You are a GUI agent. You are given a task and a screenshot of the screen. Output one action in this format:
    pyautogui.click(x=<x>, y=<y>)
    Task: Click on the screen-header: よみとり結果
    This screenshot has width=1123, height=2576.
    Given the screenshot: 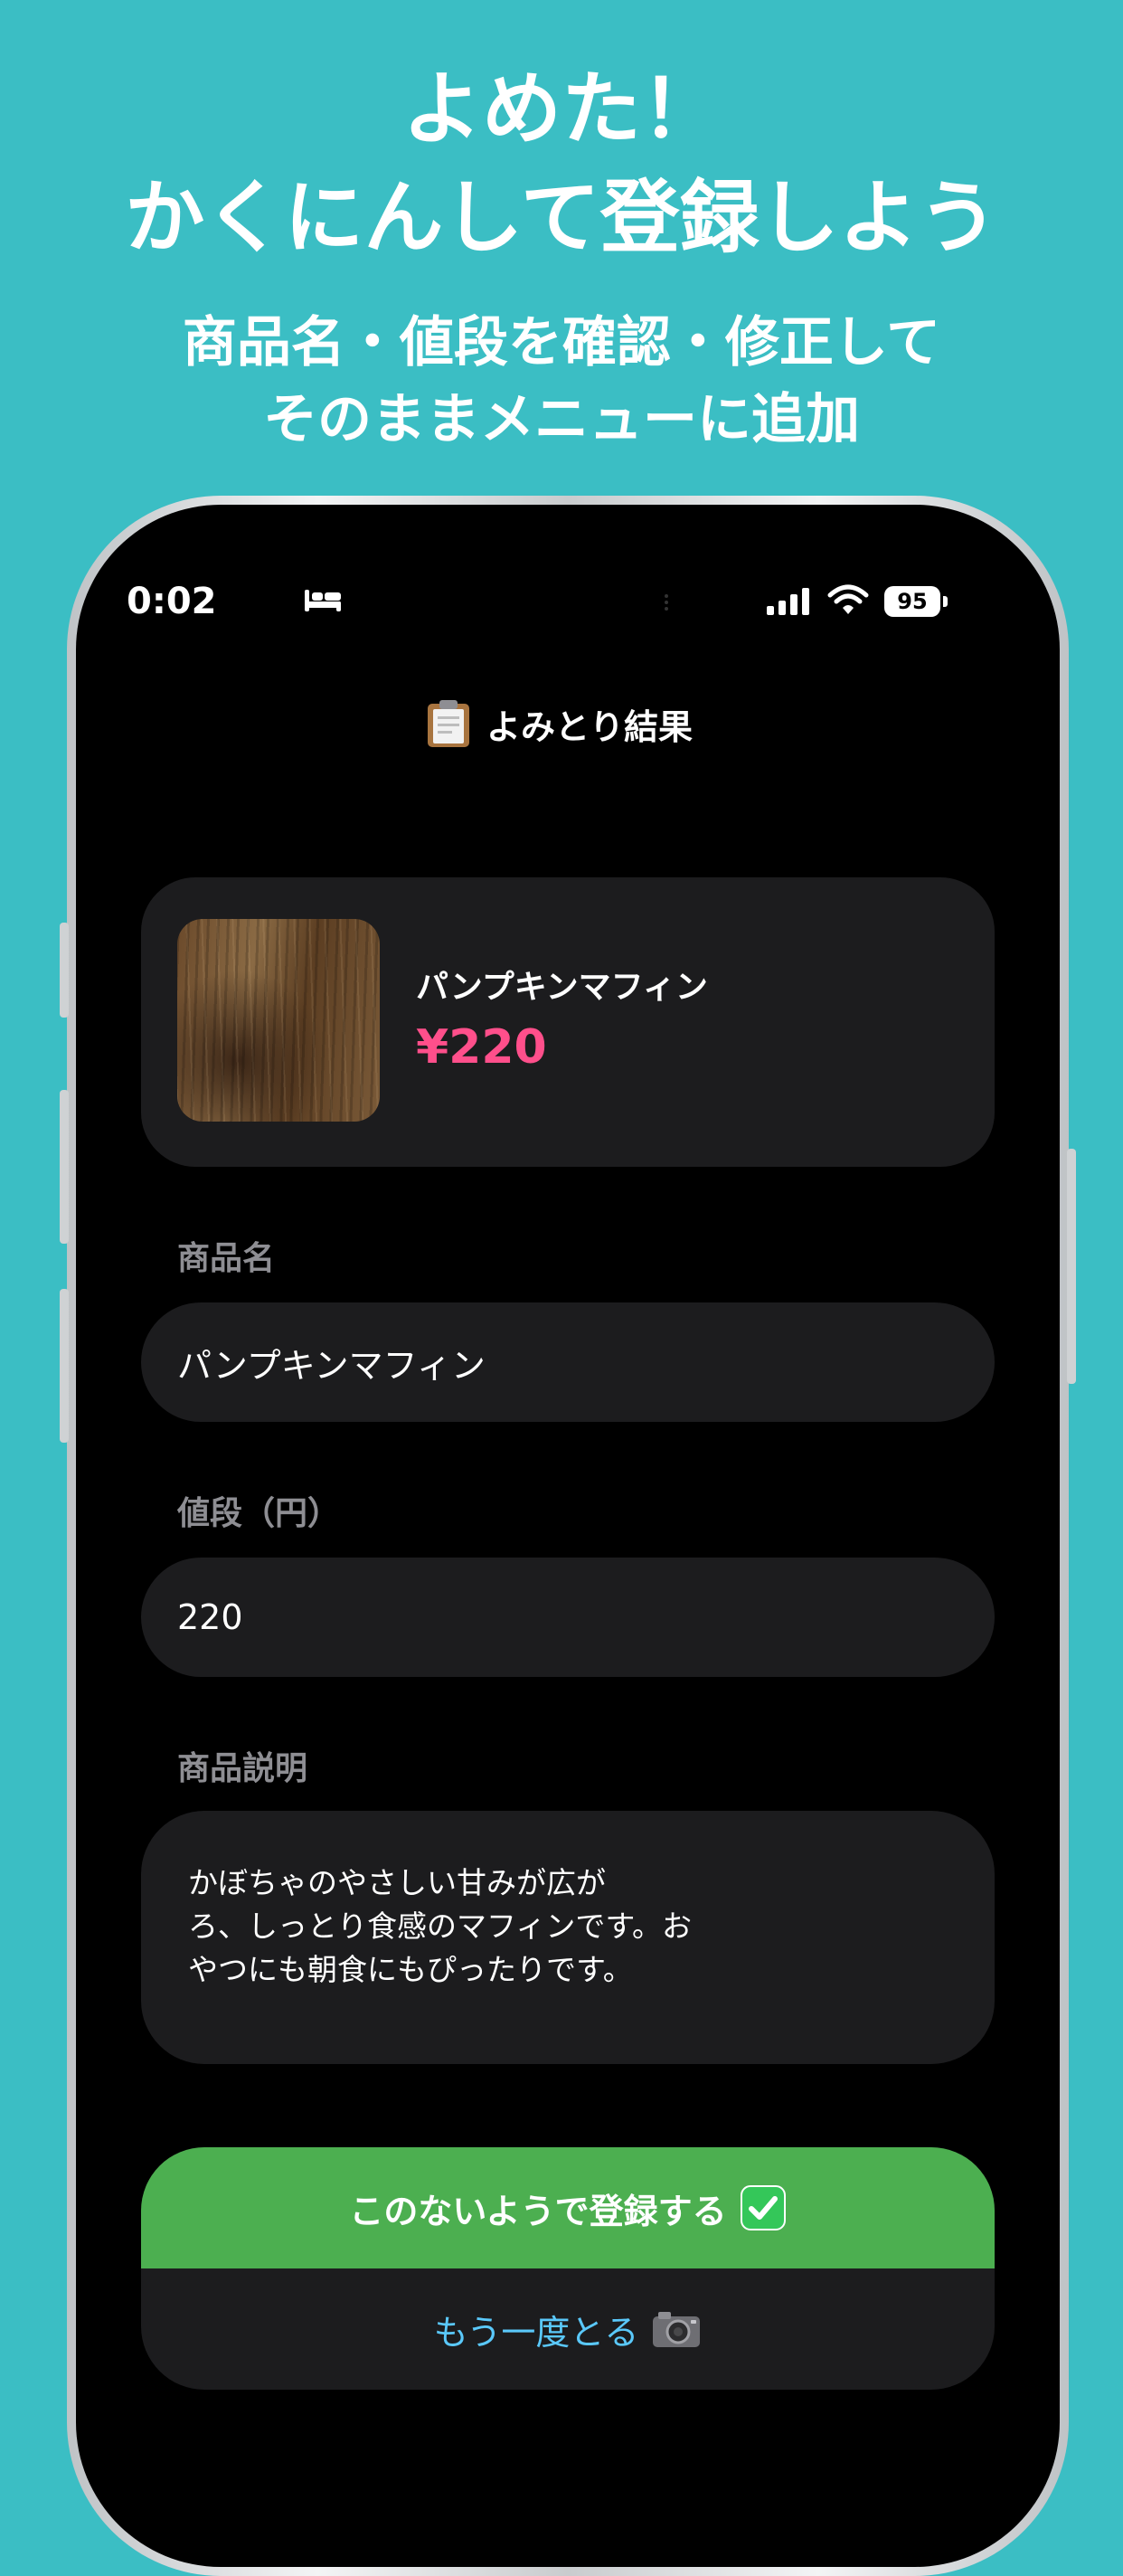 What is the action you would take?
    pyautogui.click(x=559, y=723)
    